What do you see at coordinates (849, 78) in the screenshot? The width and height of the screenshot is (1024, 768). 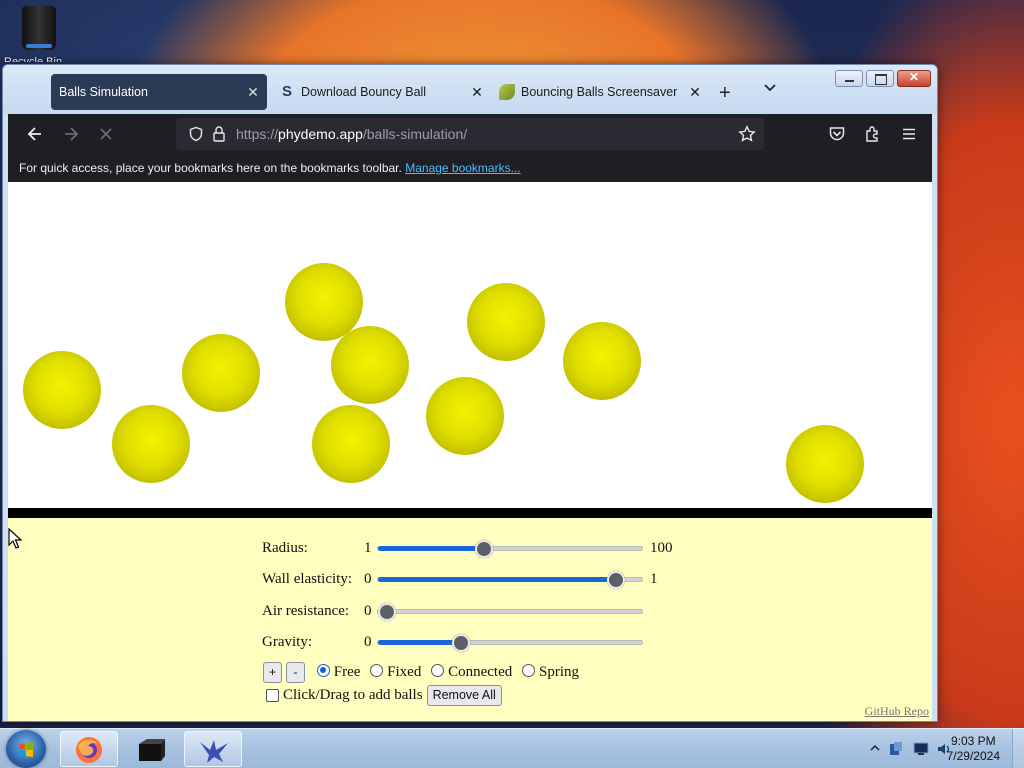 I see `minimize-button` at bounding box center [849, 78].